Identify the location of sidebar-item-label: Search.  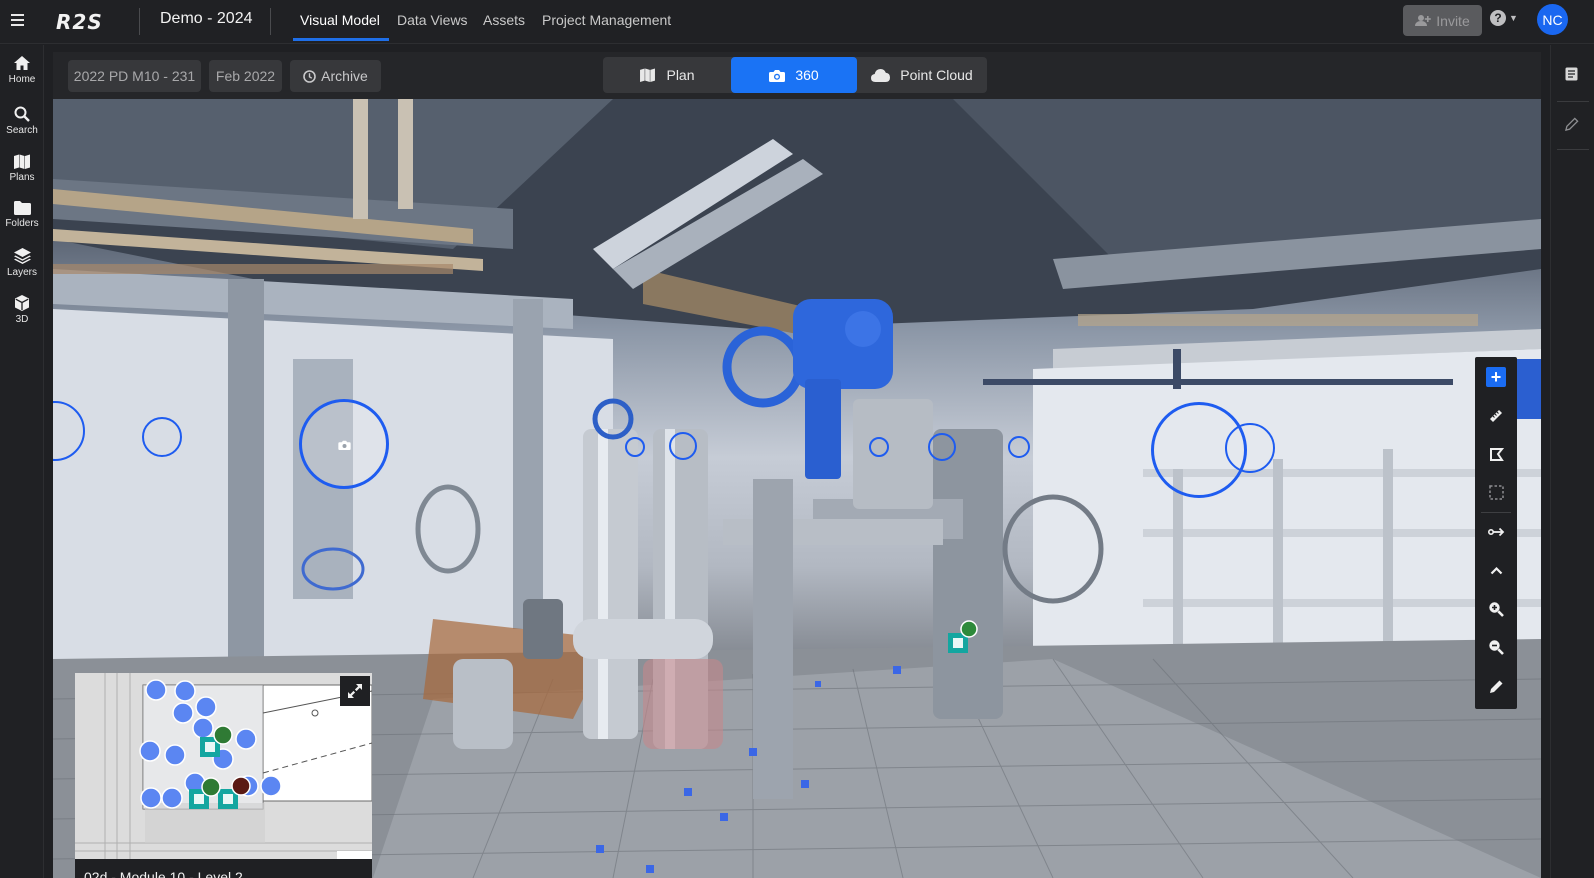
(22, 130).